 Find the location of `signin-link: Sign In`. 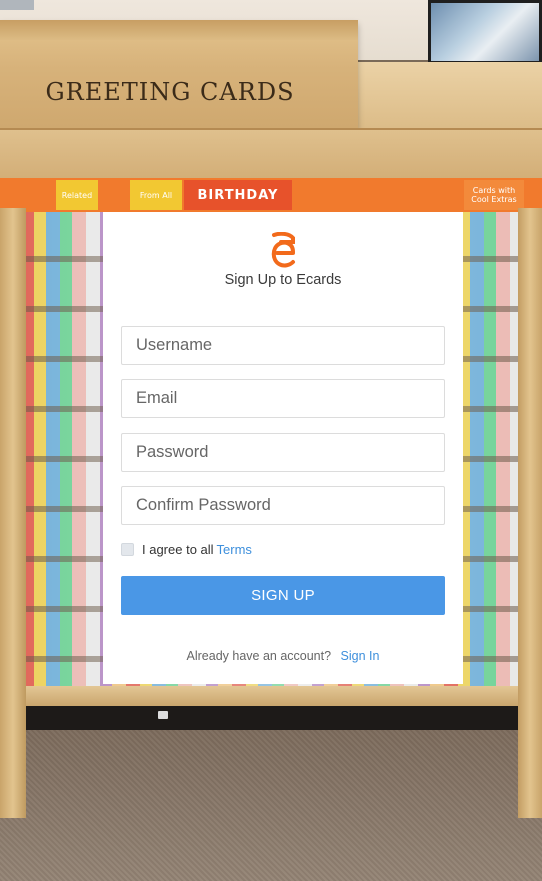

signin-link: Sign In is located at coordinates (360, 656).